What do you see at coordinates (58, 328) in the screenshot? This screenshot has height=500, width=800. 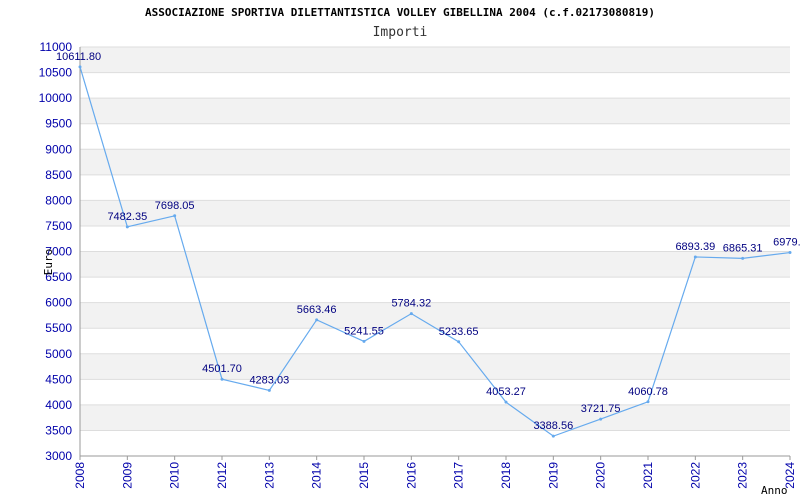 I see `y-tick-label: 5500` at bounding box center [58, 328].